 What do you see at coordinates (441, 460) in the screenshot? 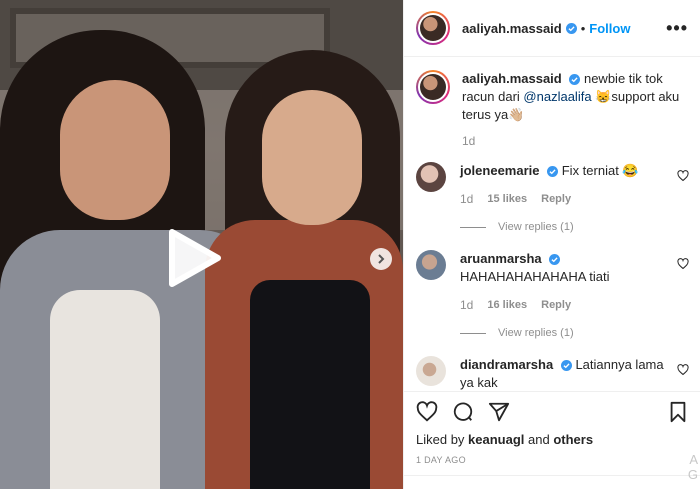
I see `post-date: 1 DAY AGO` at bounding box center [441, 460].